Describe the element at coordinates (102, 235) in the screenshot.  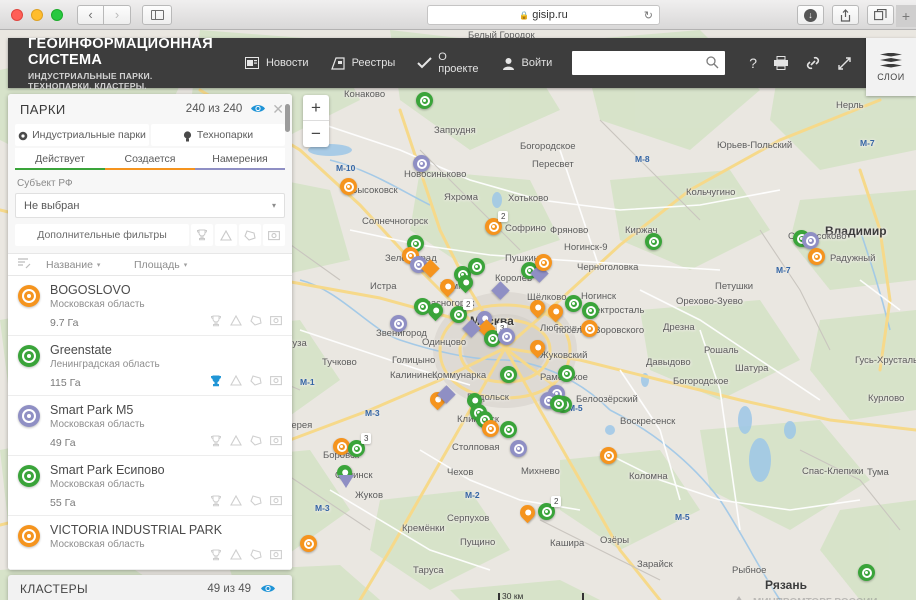
I see `extra-filters-button: Дополнительные фильтры` at that location.